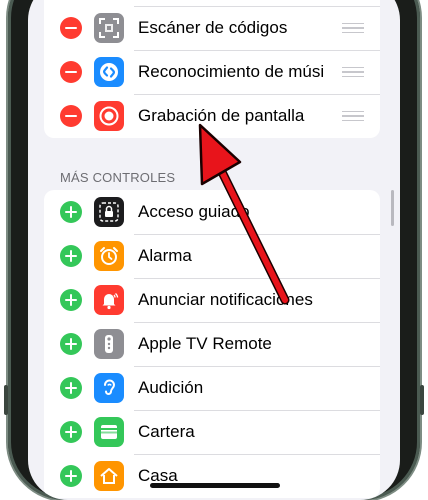 This screenshot has height=500, width=428. Describe the element at coordinates (109, 28) in the screenshot. I see `qr-code-icon` at that location.